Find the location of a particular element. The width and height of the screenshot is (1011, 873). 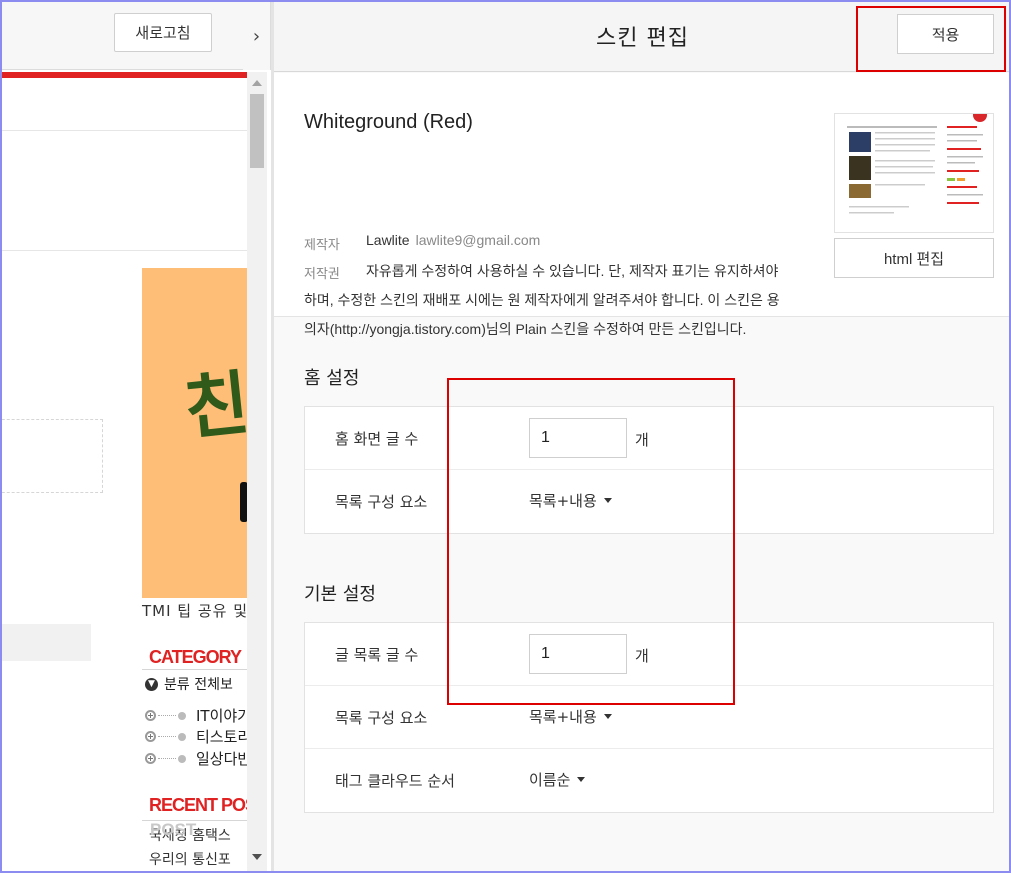

editor-header: 스킨 편집 적용 is located at coordinates (641, 37).